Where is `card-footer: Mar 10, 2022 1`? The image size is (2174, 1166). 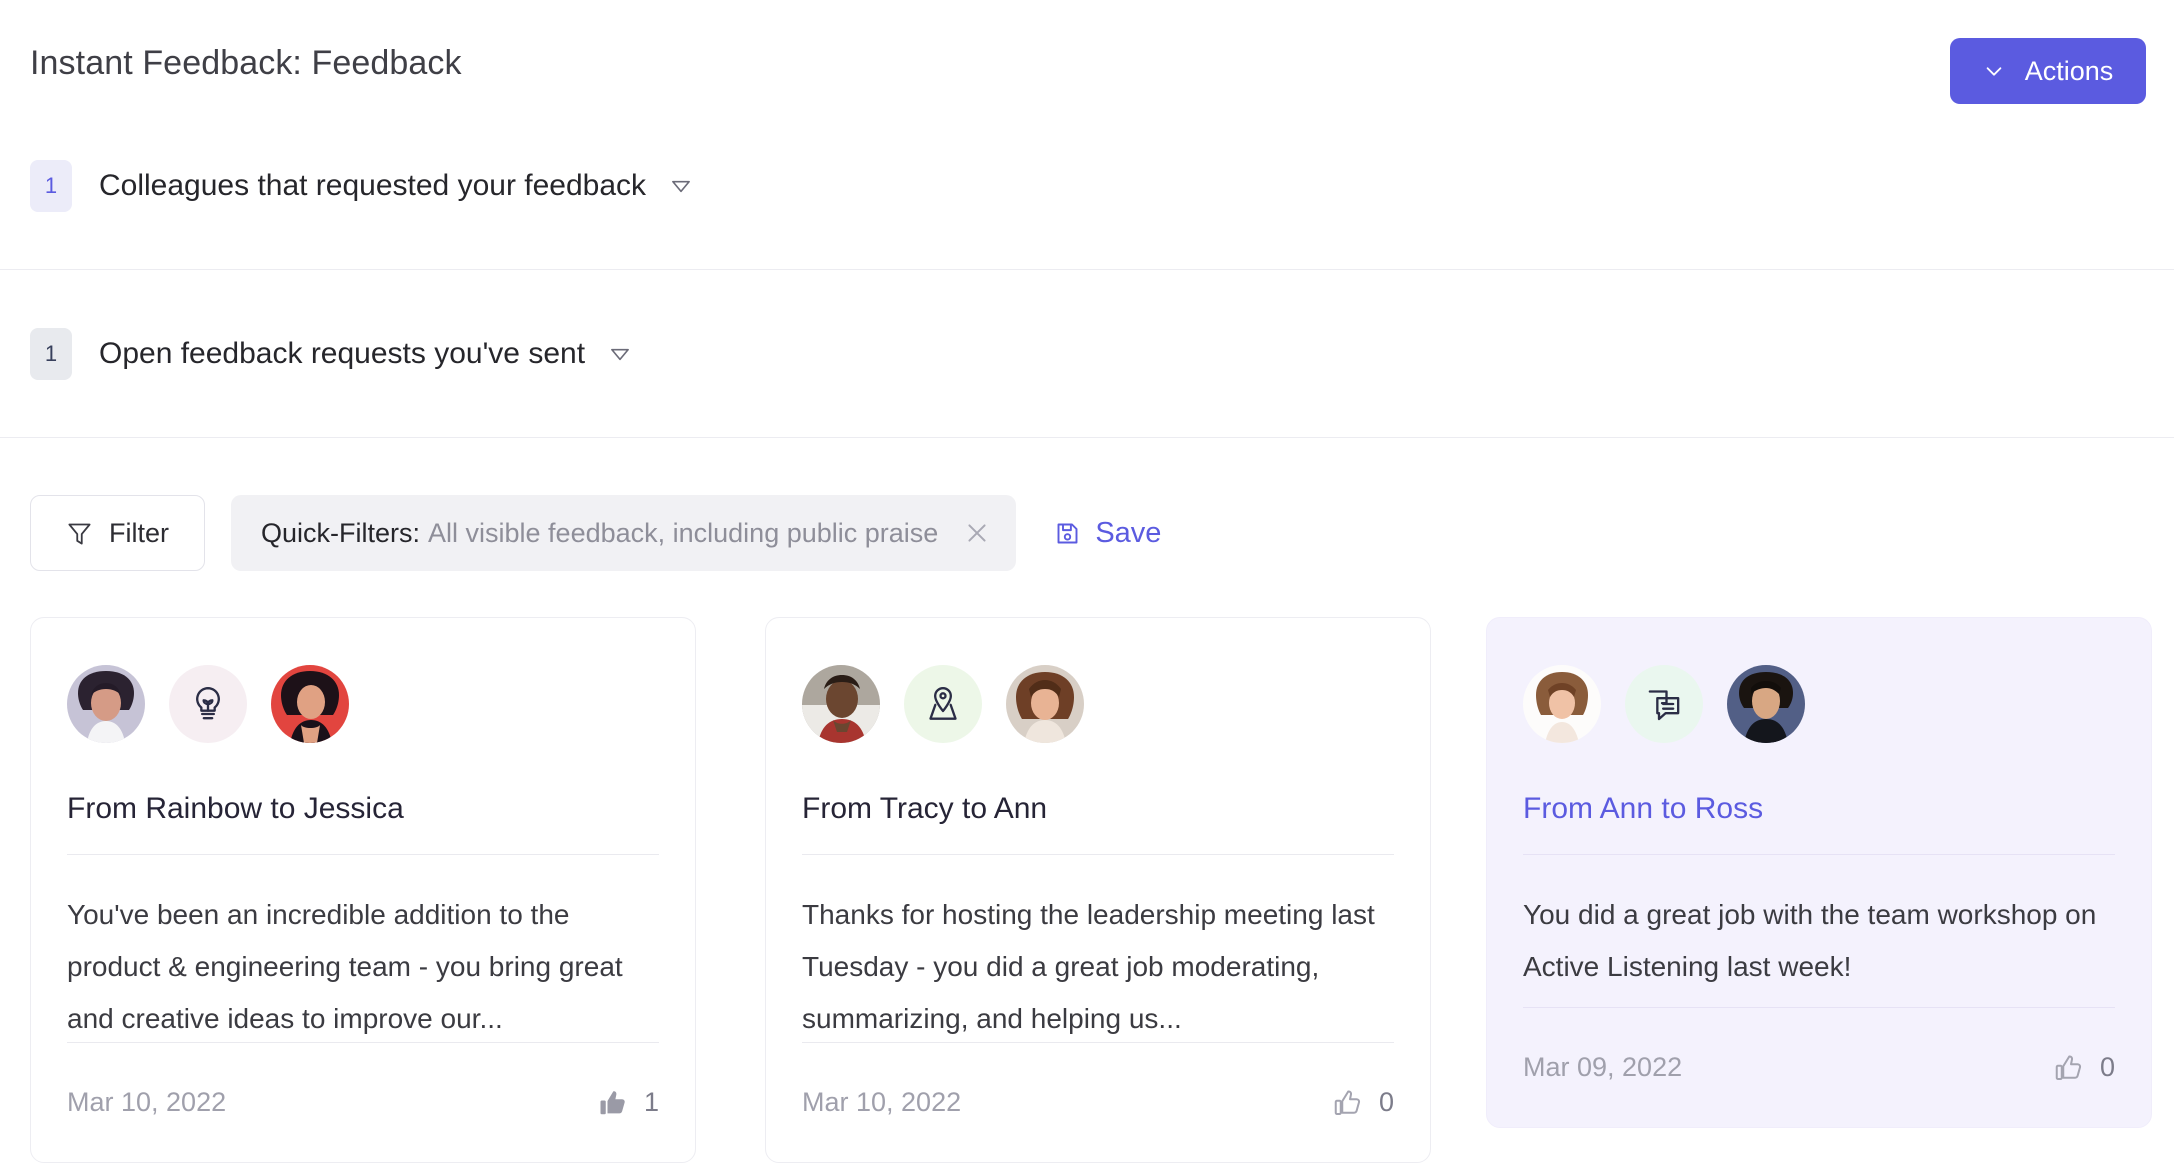
card-footer: Mar 10, 2022 1 is located at coordinates (363, 1102).